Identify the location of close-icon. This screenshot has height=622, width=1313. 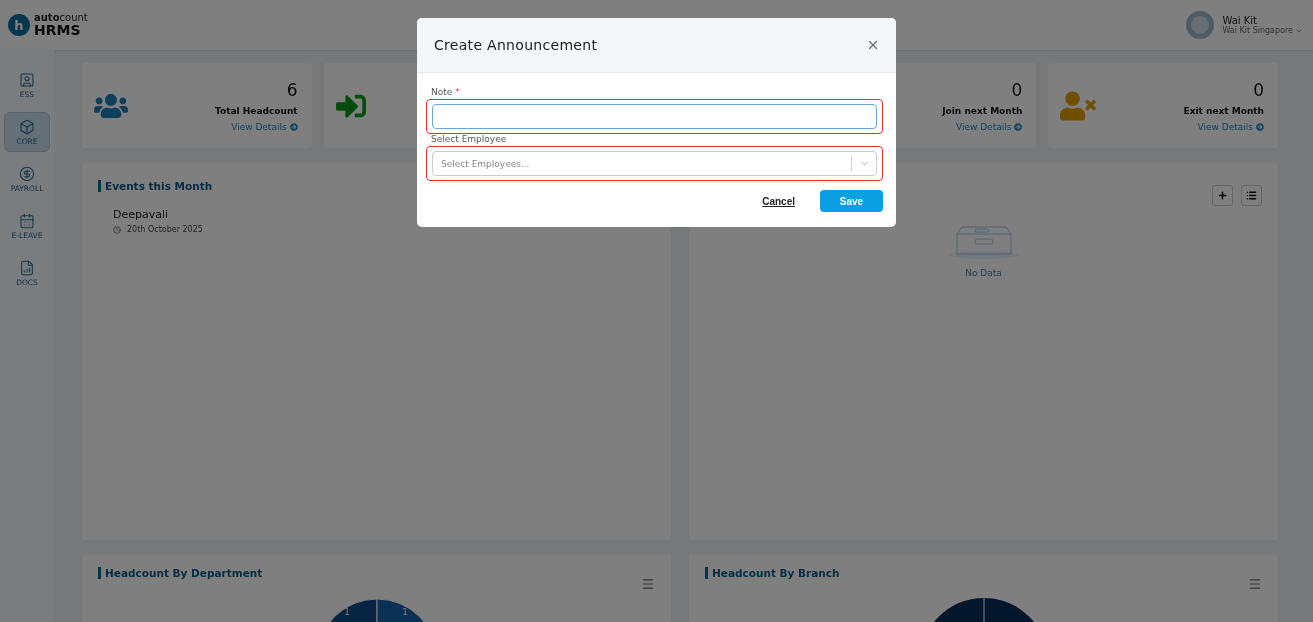
(873, 45).